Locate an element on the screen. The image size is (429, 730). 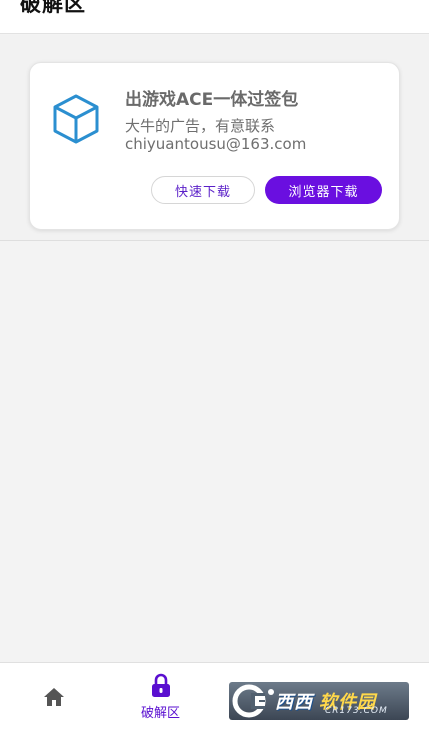
home-icon is located at coordinates (53, 697).